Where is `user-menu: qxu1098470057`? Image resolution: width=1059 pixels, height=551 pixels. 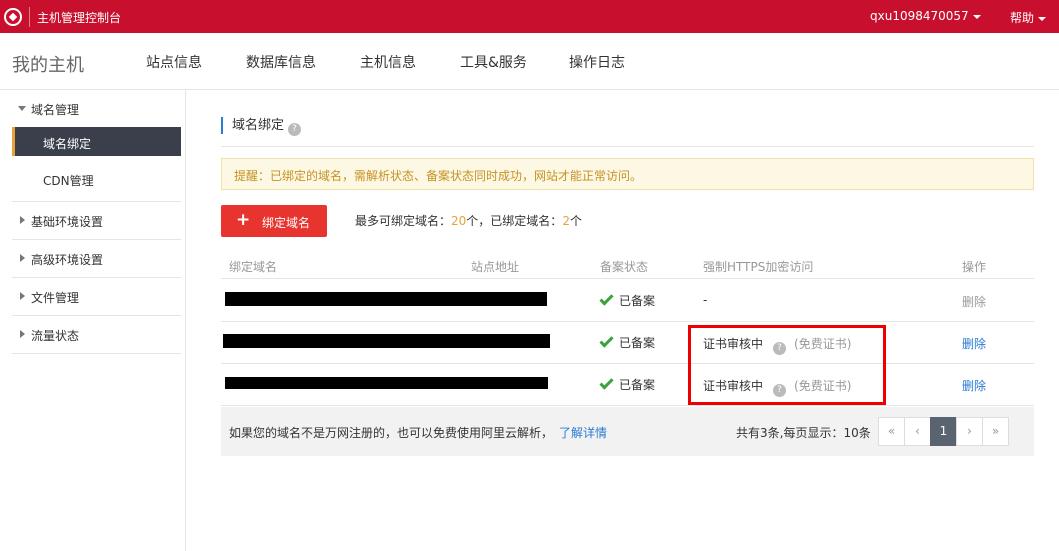
user-menu: qxu1098470057 is located at coordinates (925, 16).